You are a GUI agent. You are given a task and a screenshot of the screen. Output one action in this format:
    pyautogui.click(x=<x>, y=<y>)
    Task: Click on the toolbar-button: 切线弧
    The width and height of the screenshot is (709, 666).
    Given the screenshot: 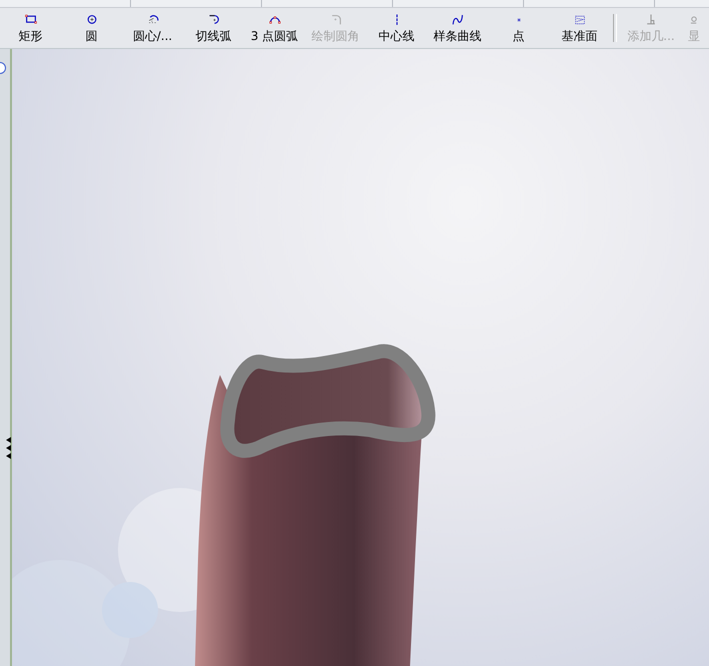 What is the action you would take?
    pyautogui.click(x=213, y=28)
    